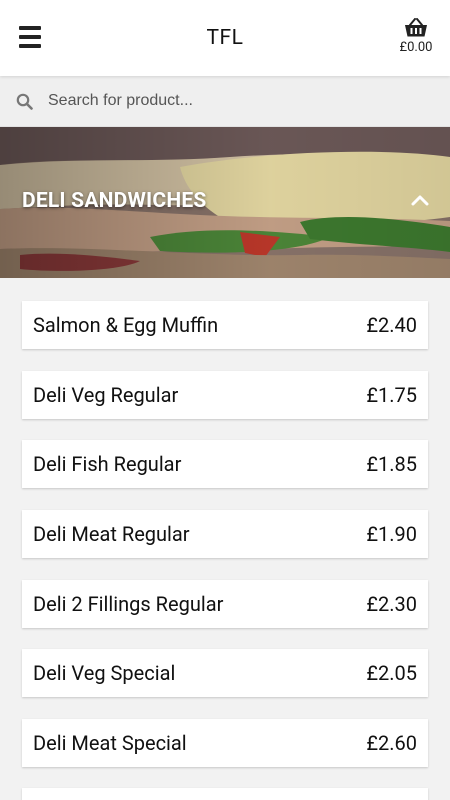  I want to click on shopping-basket-icon, so click(416, 27).